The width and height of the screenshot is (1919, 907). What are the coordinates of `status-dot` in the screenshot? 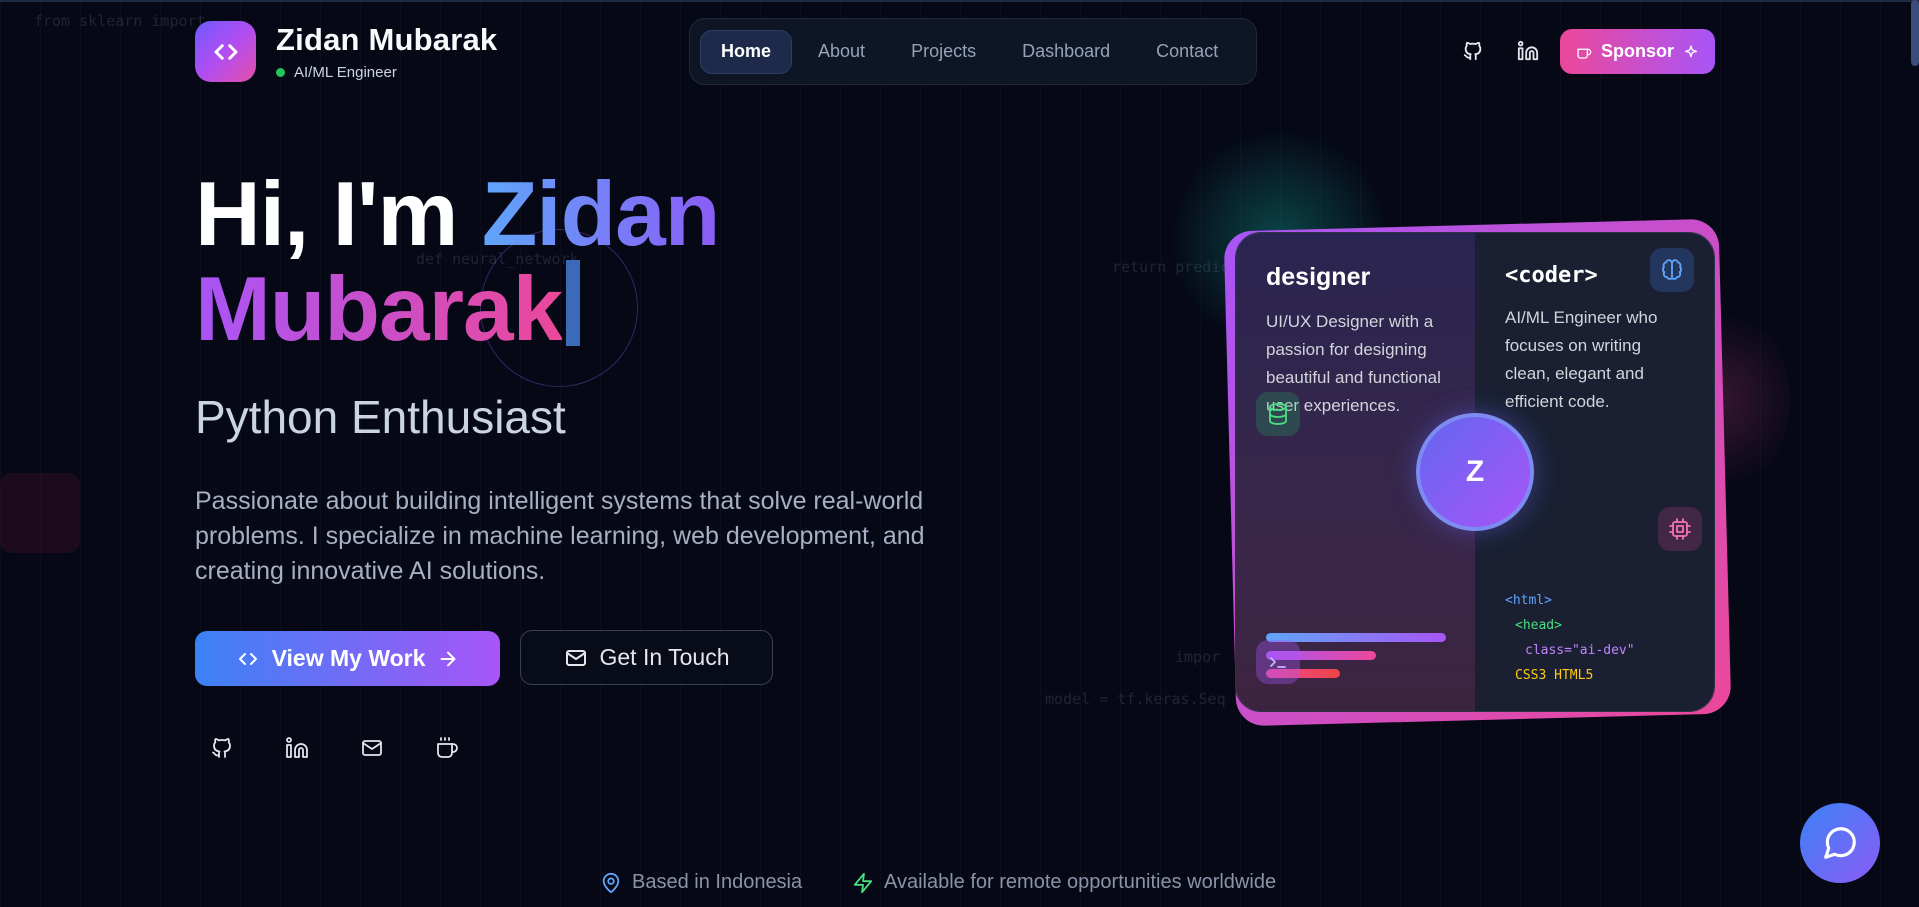 It's located at (280, 72).